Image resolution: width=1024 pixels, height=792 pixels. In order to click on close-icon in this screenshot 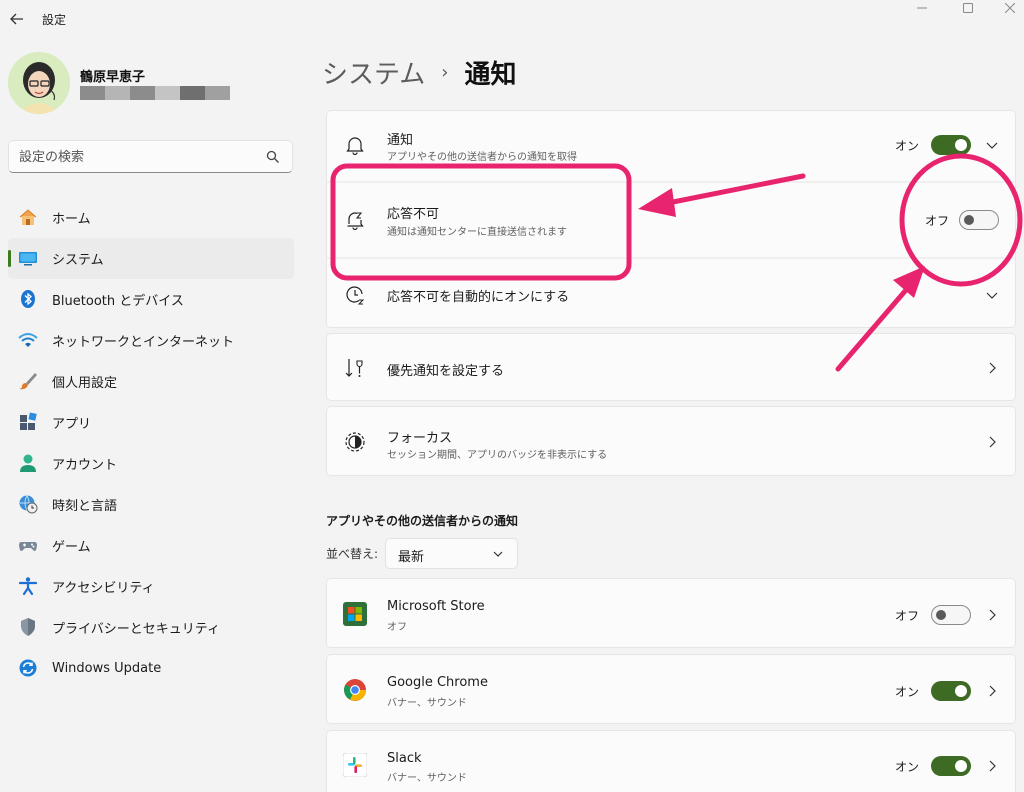, I will do `click(1010, 8)`.